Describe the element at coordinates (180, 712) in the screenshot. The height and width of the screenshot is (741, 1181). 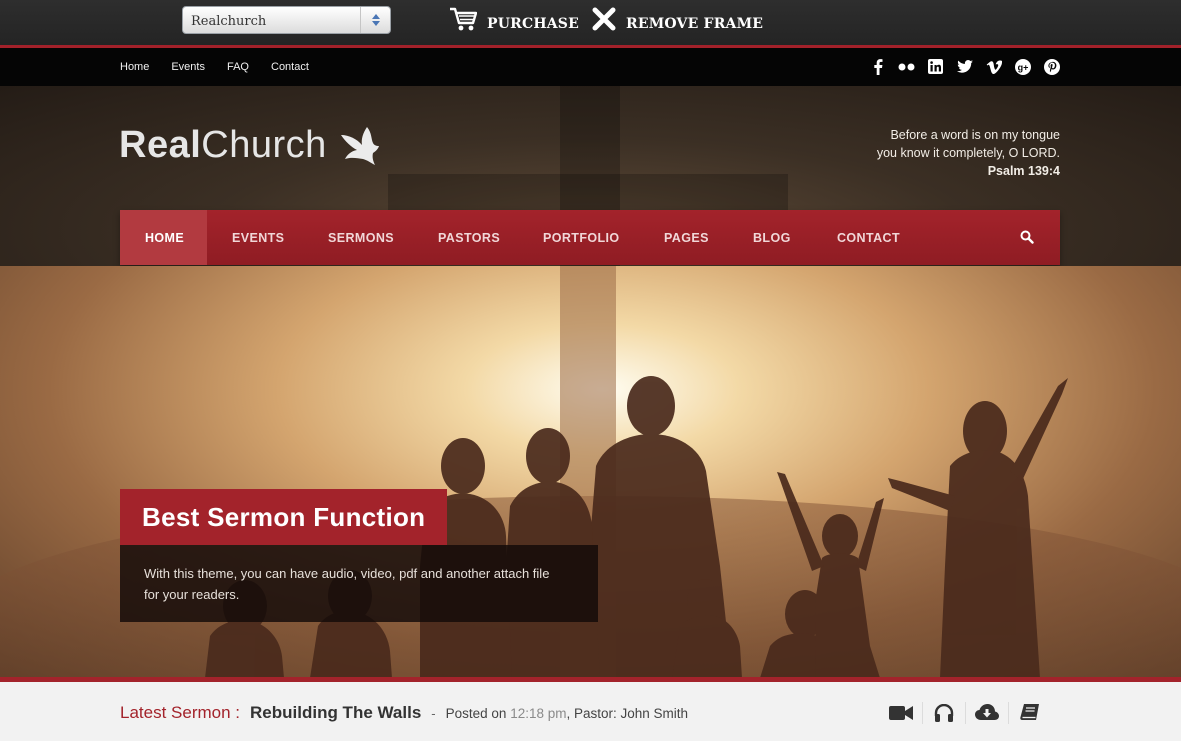
I see `latest-sermon-label: Latest Sermon :` at that location.